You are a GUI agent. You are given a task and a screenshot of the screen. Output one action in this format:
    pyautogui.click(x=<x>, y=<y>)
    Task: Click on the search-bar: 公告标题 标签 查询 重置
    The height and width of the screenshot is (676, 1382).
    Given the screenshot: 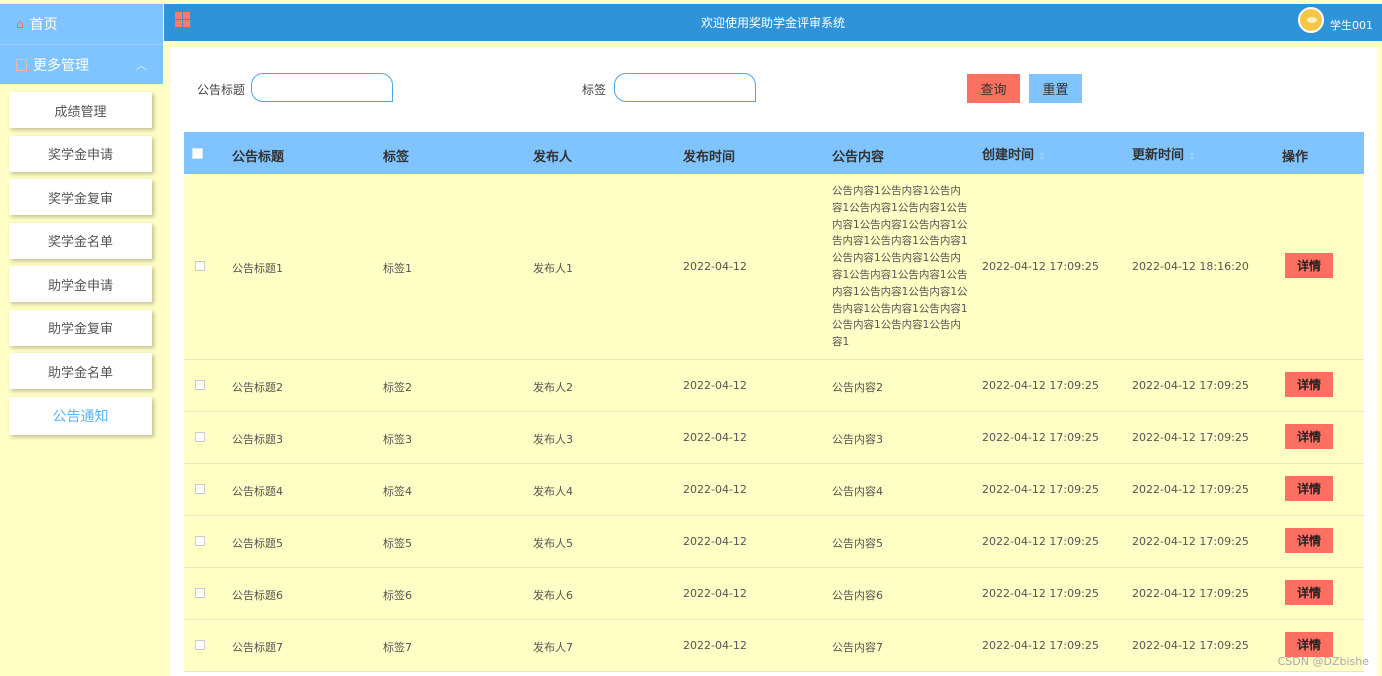 What is the action you would take?
    pyautogui.click(x=774, y=88)
    